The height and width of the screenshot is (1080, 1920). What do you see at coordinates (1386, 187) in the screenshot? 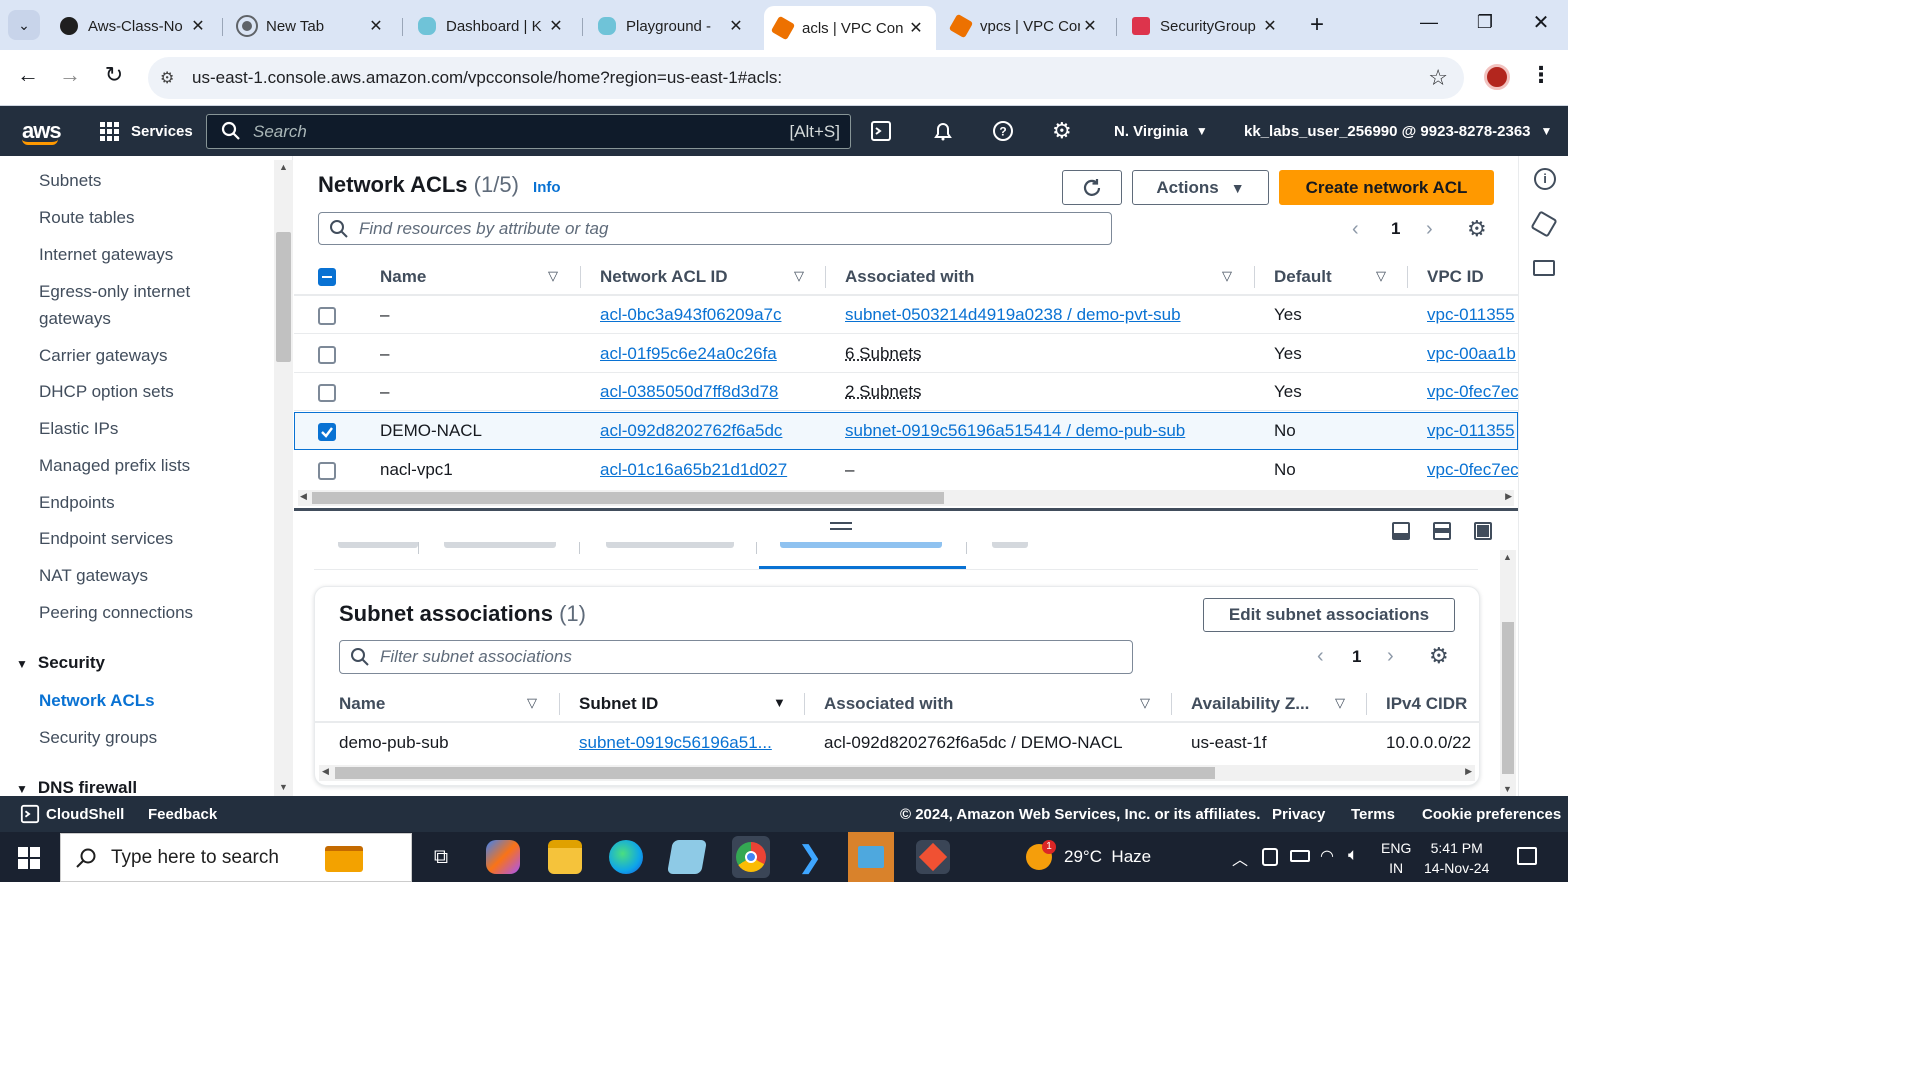
I see `create-network-acl-button: Create network ACL` at bounding box center [1386, 187].